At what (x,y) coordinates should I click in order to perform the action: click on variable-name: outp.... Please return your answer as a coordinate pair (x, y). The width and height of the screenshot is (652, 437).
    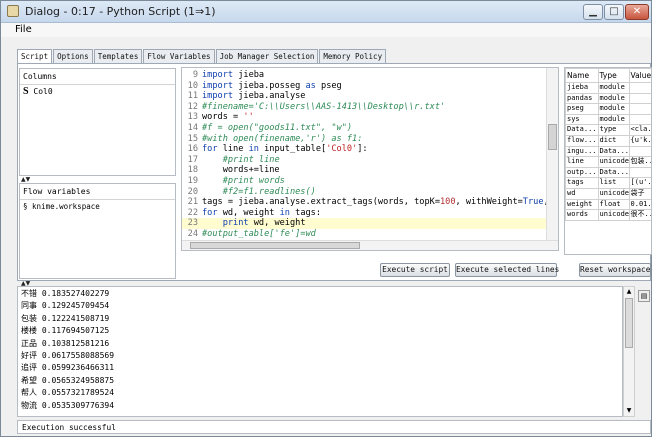
    Looking at the image, I should click on (582, 172).